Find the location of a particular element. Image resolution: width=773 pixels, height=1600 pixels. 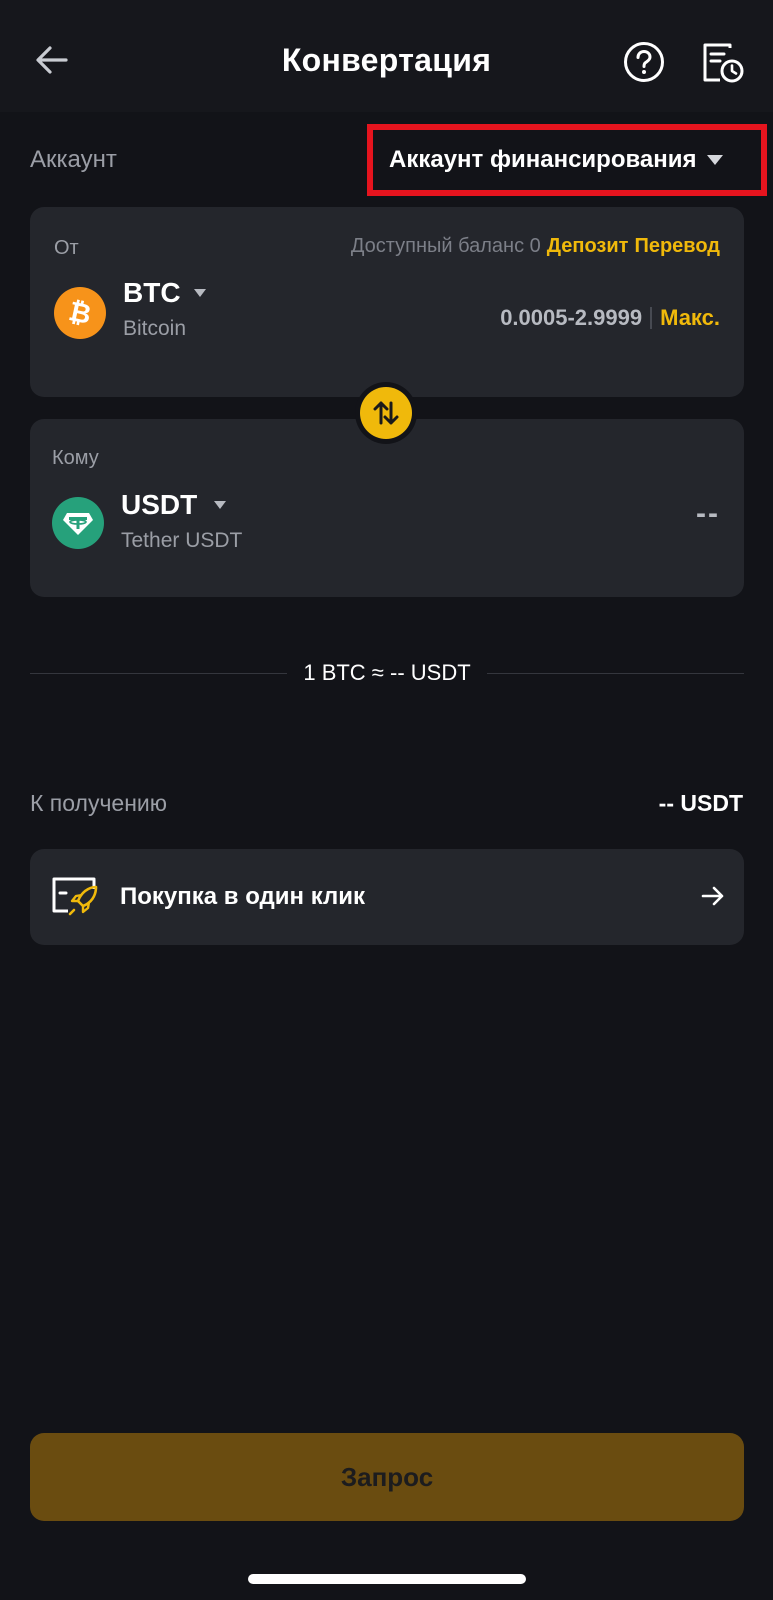

help-button is located at coordinates (644, 62).